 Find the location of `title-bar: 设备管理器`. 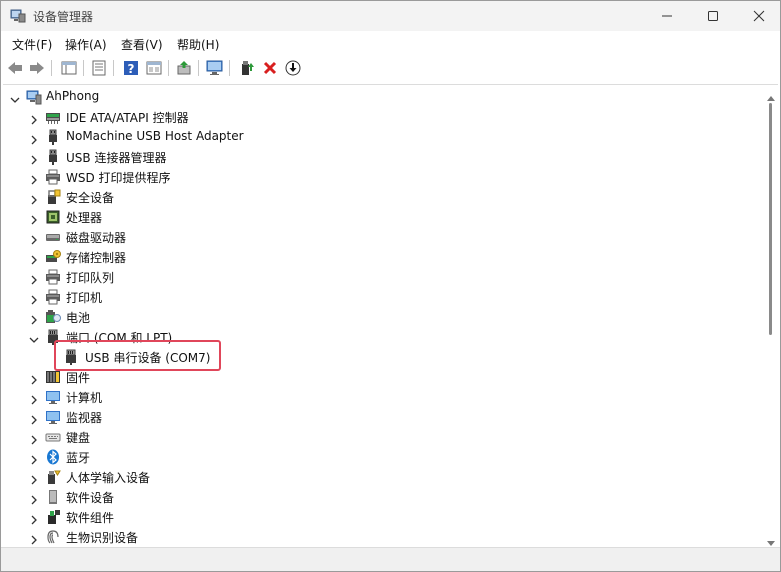

title-bar: 设备管理器 is located at coordinates (390, 16).